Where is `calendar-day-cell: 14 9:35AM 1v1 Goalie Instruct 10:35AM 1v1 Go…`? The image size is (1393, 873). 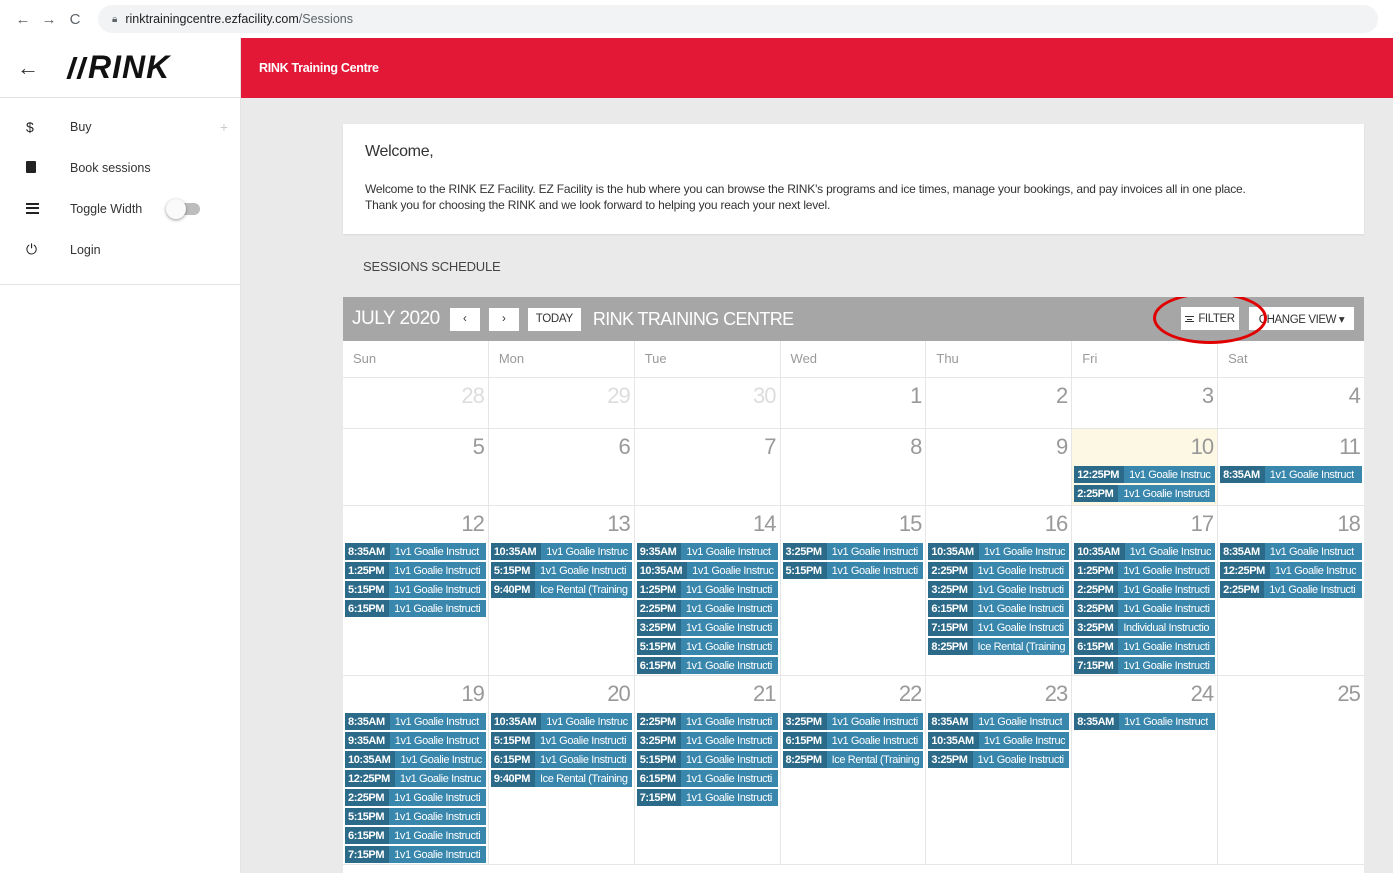
calendar-day-cell: 14 9:35AM 1v1 Goalie Instruct 10:35AM 1v1 Go… is located at coordinates (708, 590).